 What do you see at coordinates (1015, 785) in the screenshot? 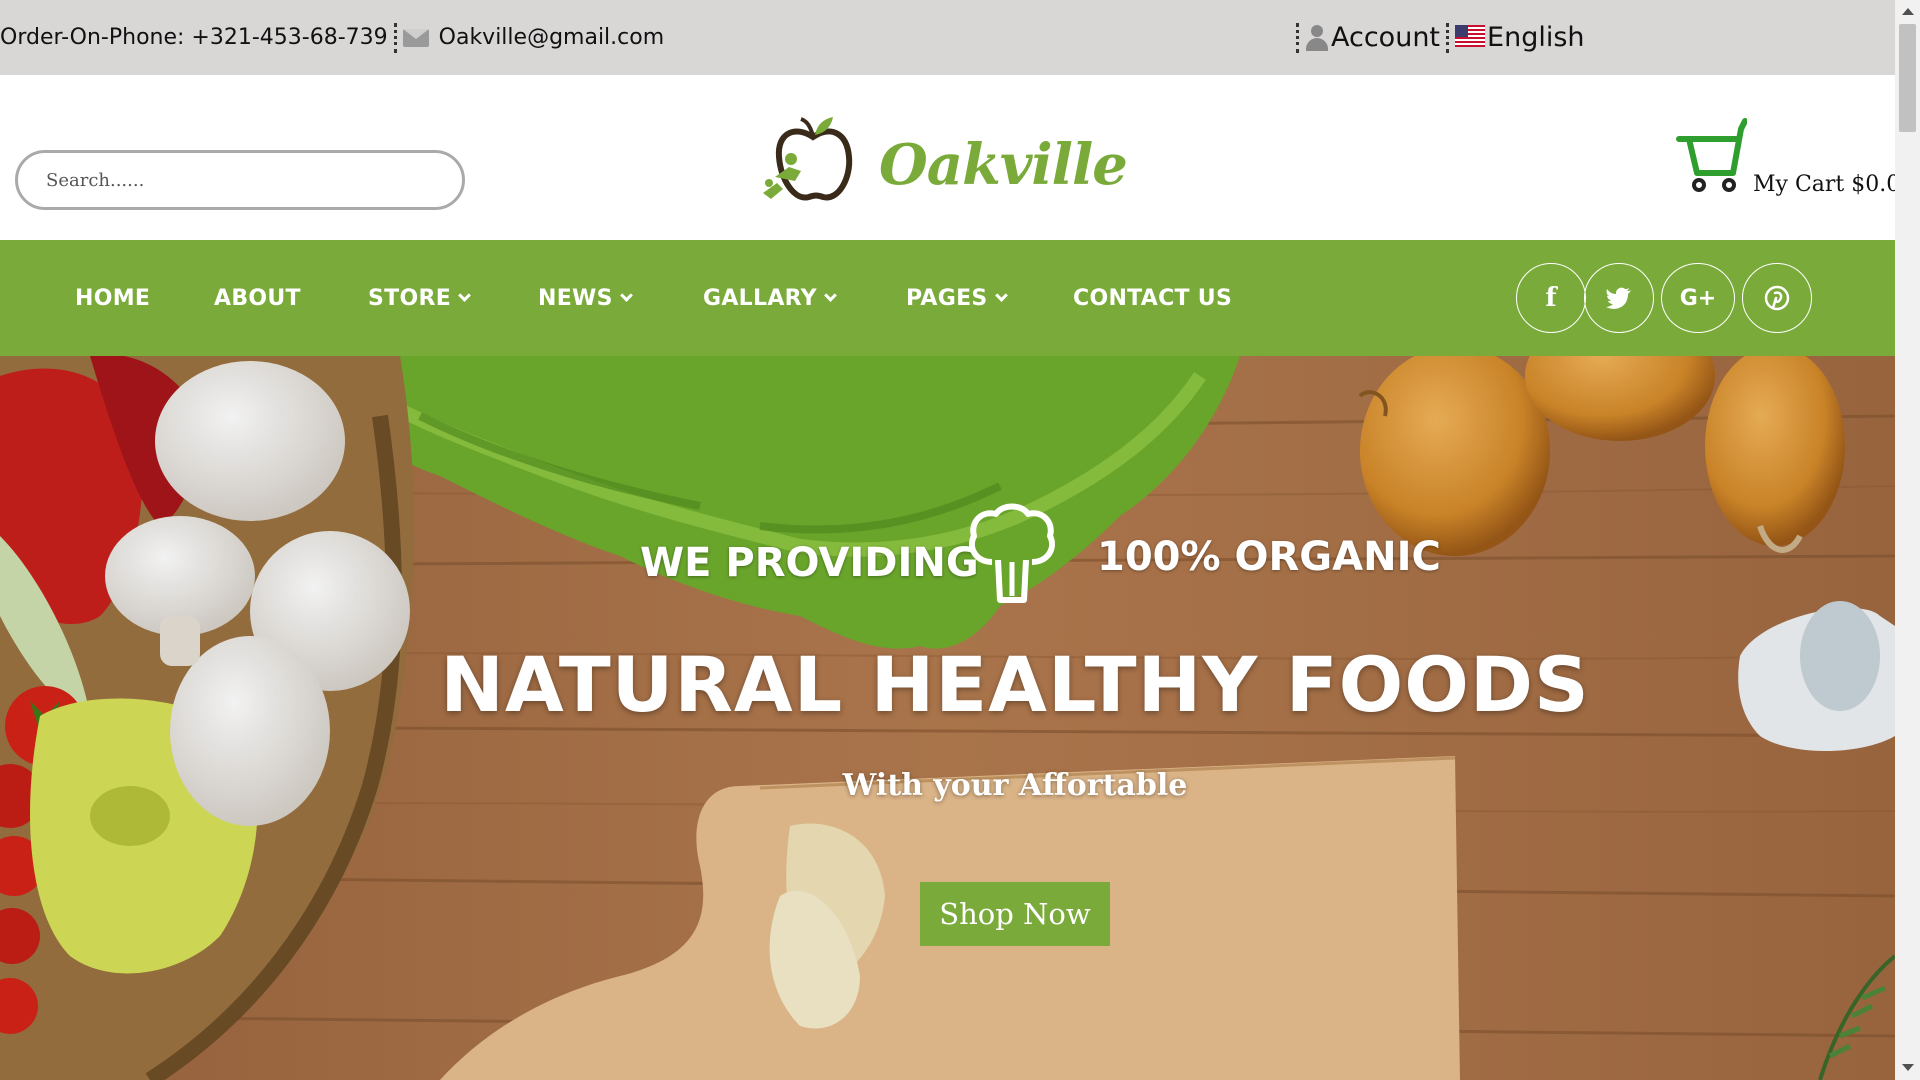
I see `hero-subline: With your Affortable` at bounding box center [1015, 785].